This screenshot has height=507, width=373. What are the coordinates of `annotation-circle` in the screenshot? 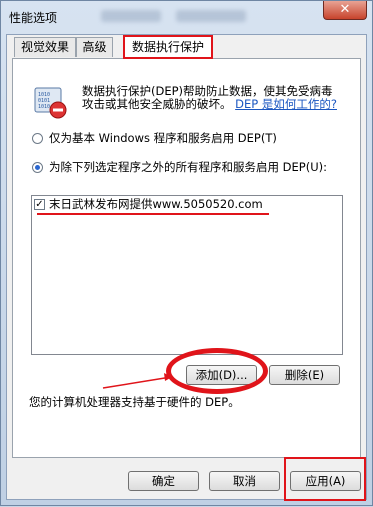 It's located at (217, 371).